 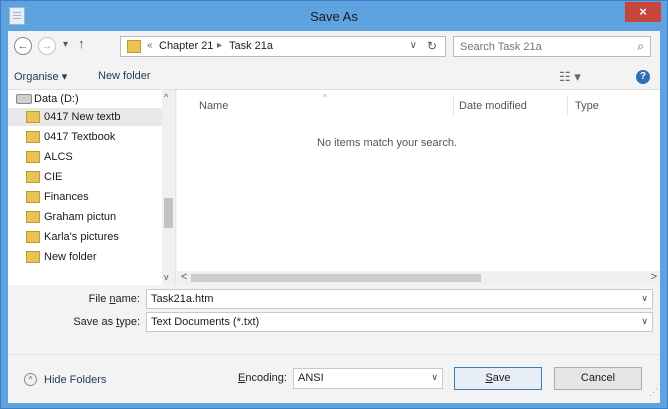 What do you see at coordinates (213, 106) in the screenshot?
I see `column-header-name: Name` at bounding box center [213, 106].